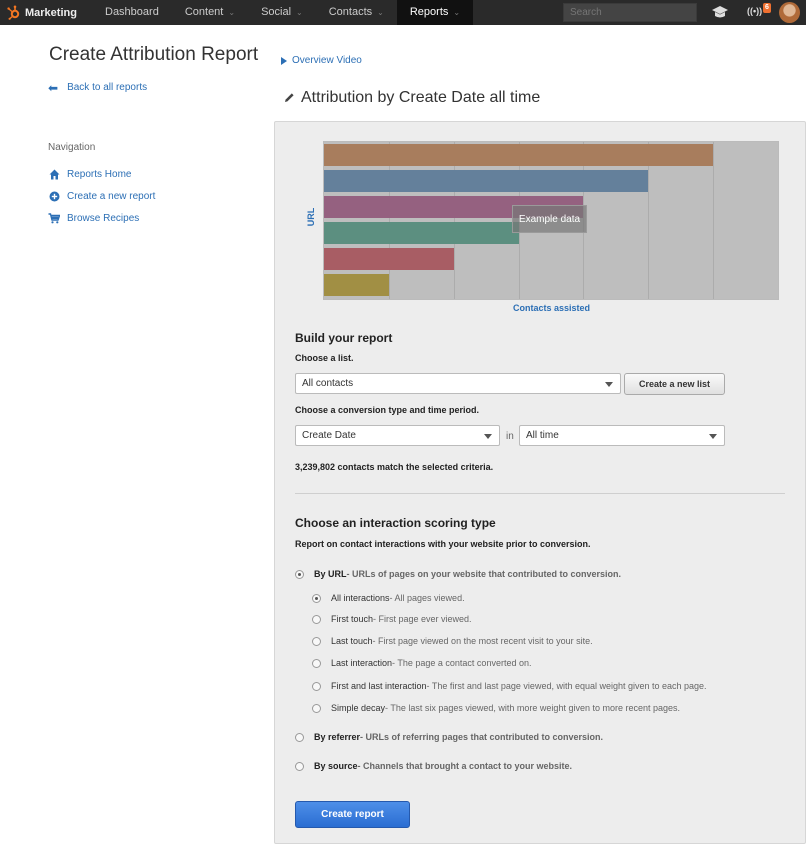  Describe the element at coordinates (13, 12) in the screenshot. I see `sprocket-logo-icon` at that location.